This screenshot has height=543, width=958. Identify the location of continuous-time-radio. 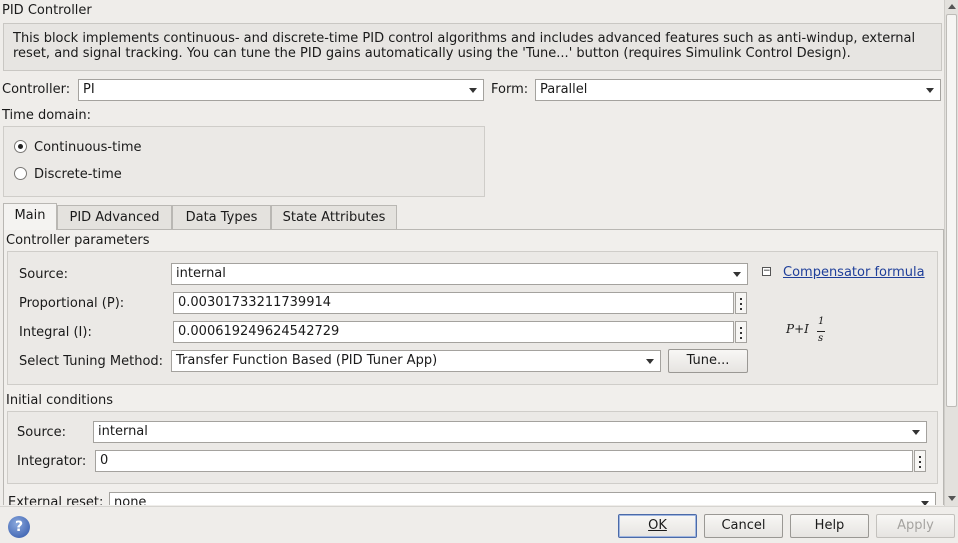
(20, 146).